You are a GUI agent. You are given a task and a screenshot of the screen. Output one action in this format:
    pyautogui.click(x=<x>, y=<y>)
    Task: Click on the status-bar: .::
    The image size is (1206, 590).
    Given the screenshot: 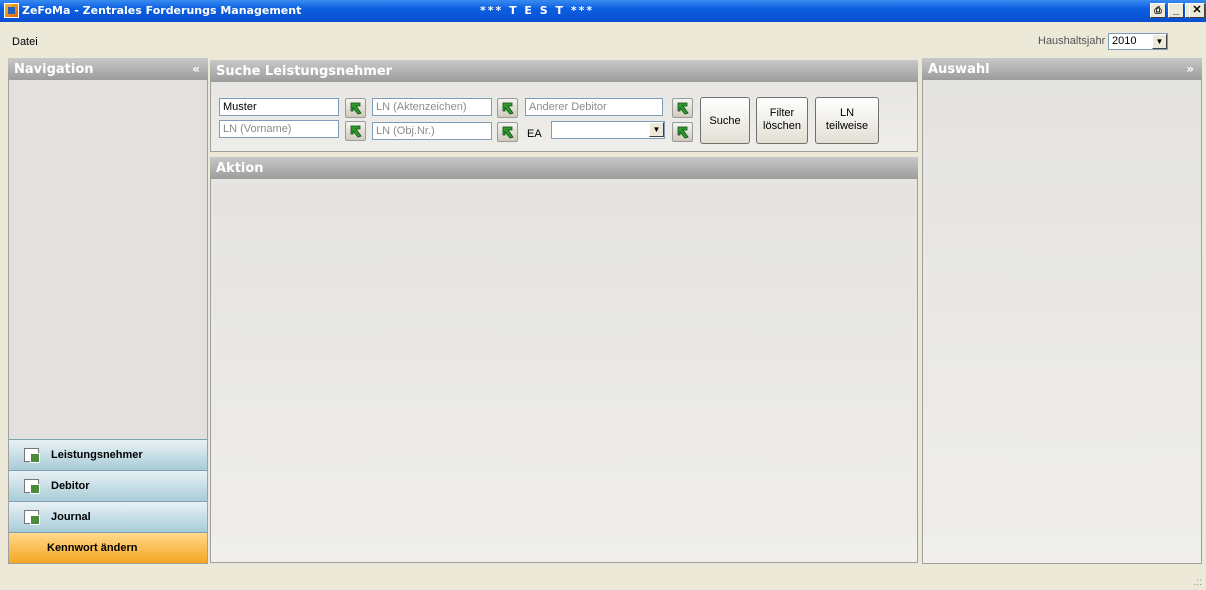 What is the action you would take?
    pyautogui.click(x=603, y=579)
    